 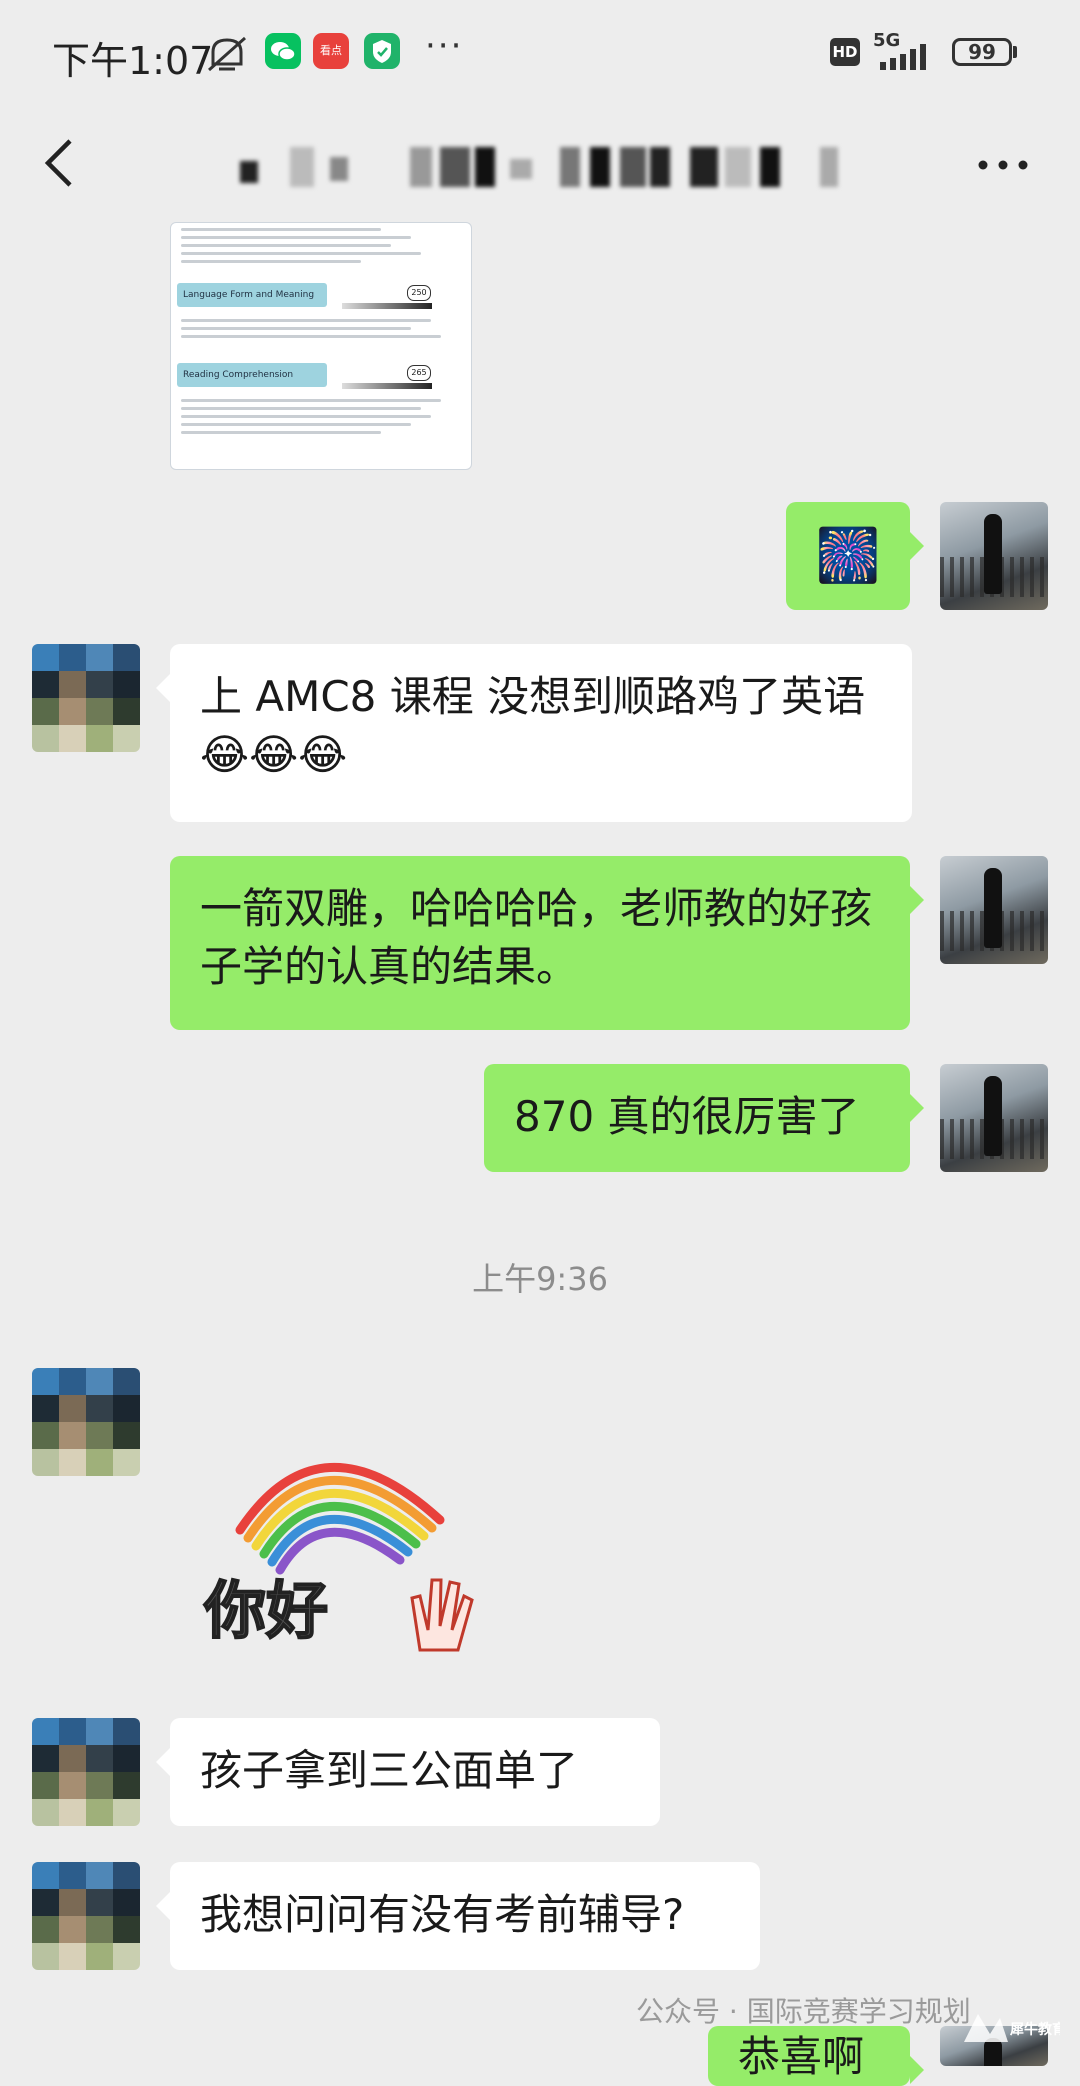 I want to click on message-bubble-self: 恭喜啊, so click(x=816, y=2056).